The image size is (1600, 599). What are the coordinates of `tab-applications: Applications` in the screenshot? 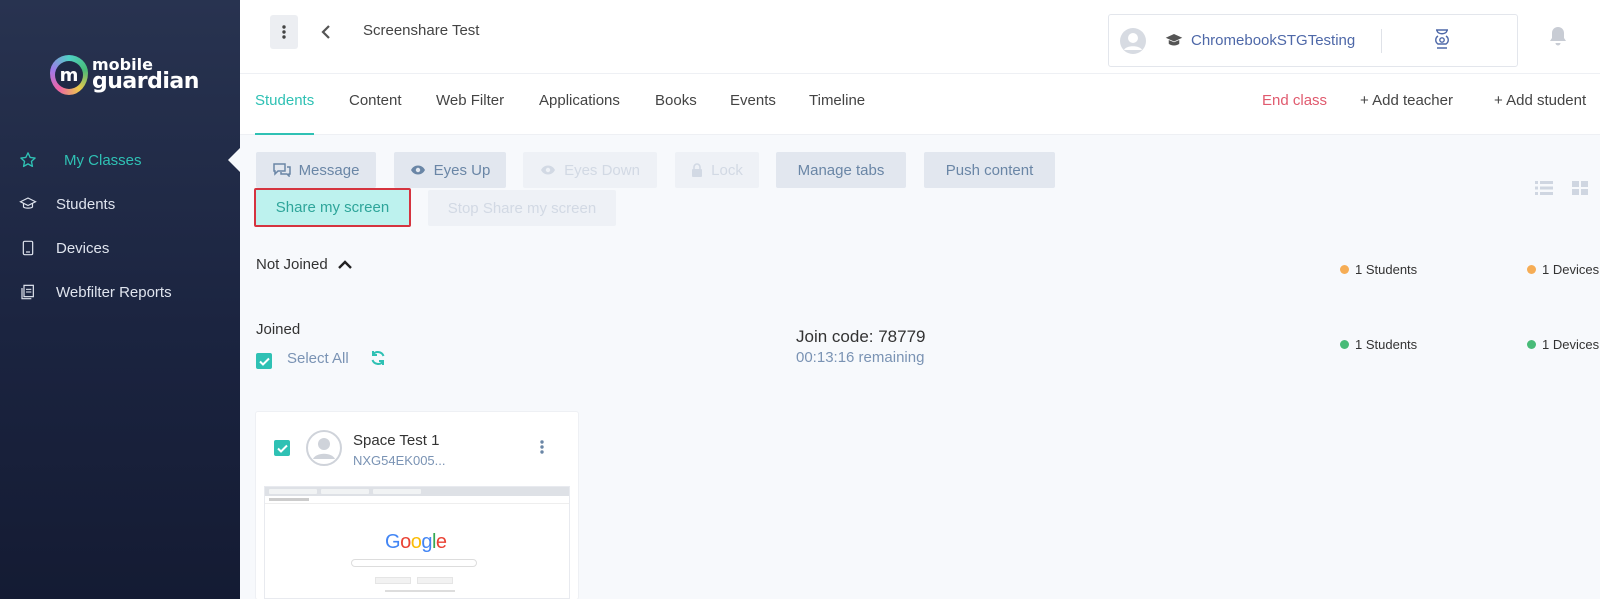 It's located at (579, 113).